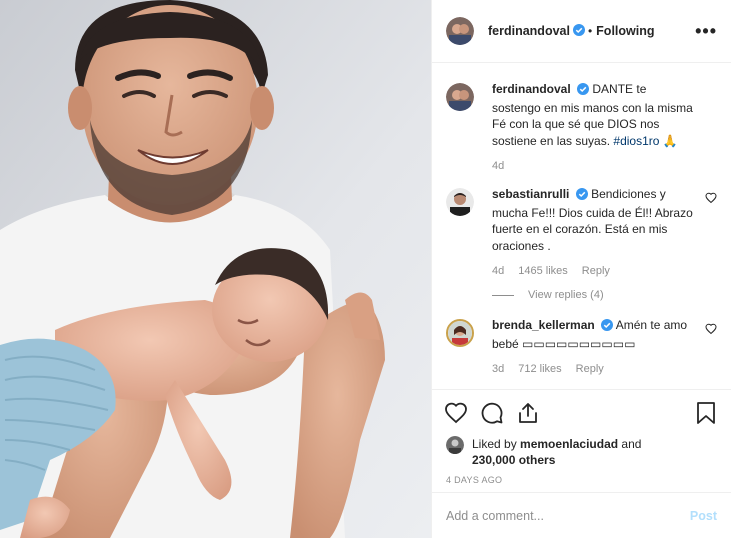  Describe the element at coordinates (539, 369) in the screenshot. I see `comment-likes: 712 likes` at that location.